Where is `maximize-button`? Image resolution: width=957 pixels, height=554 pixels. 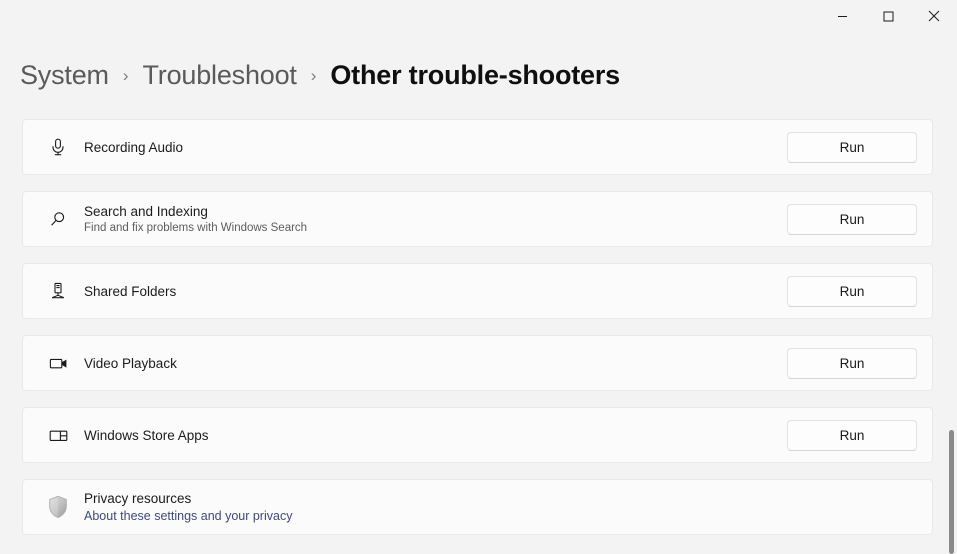 maximize-button is located at coordinates (888, 16).